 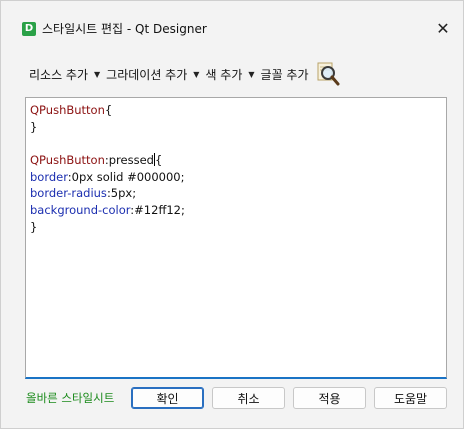 I want to click on ok-button: 확인, so click(x=167, y=398).